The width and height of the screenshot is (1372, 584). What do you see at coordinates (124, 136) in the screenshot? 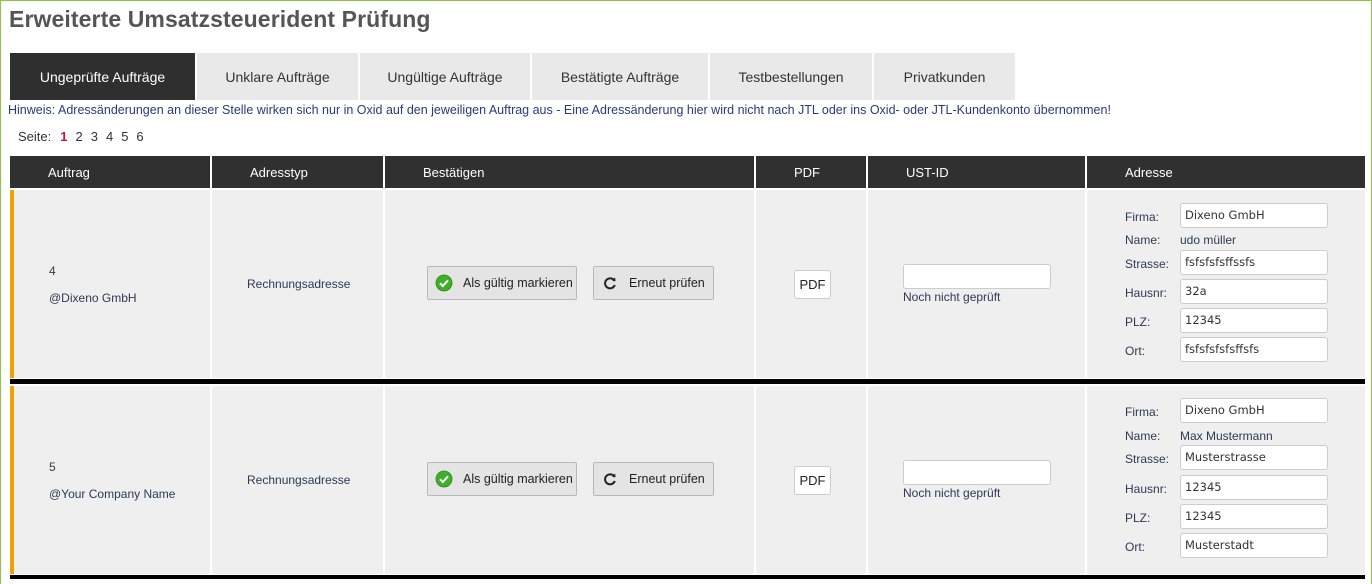
I see `page-link-5: 5` at bounding box center [124, 136].